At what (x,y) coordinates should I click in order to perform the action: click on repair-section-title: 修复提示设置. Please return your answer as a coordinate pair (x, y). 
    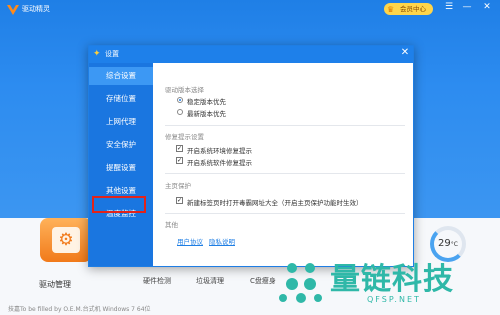
    Looking at the image, I should click on (184, 137).